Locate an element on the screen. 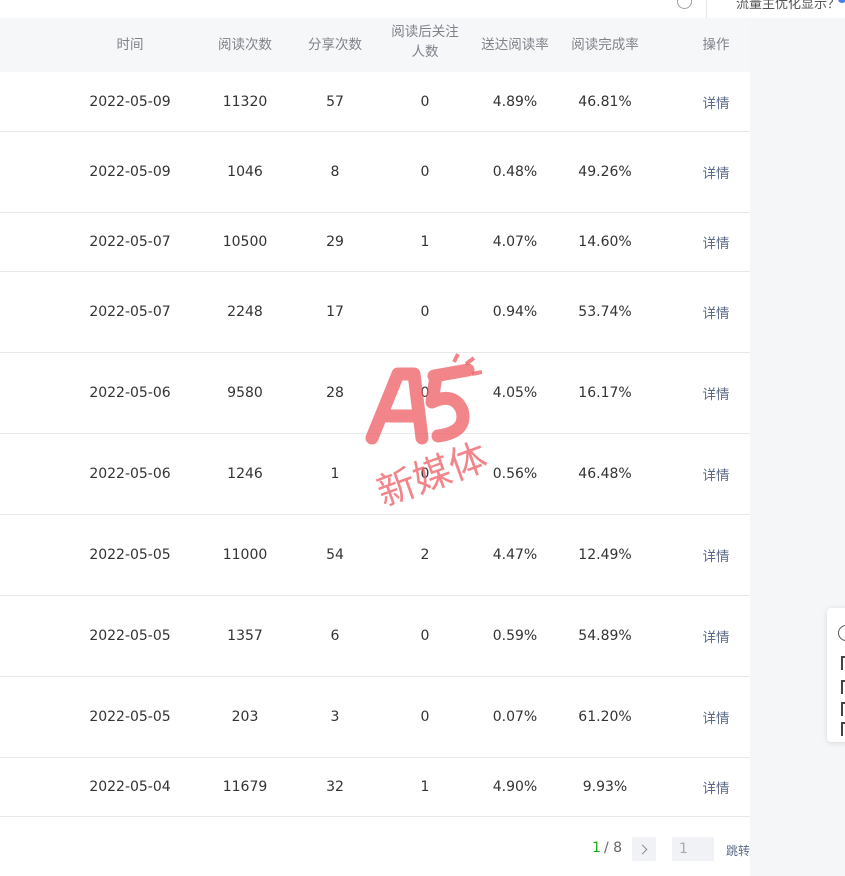 This screenshot has width=845, height=876. cell-reach-rate: 4.07% is located at coordinates (515, 241).